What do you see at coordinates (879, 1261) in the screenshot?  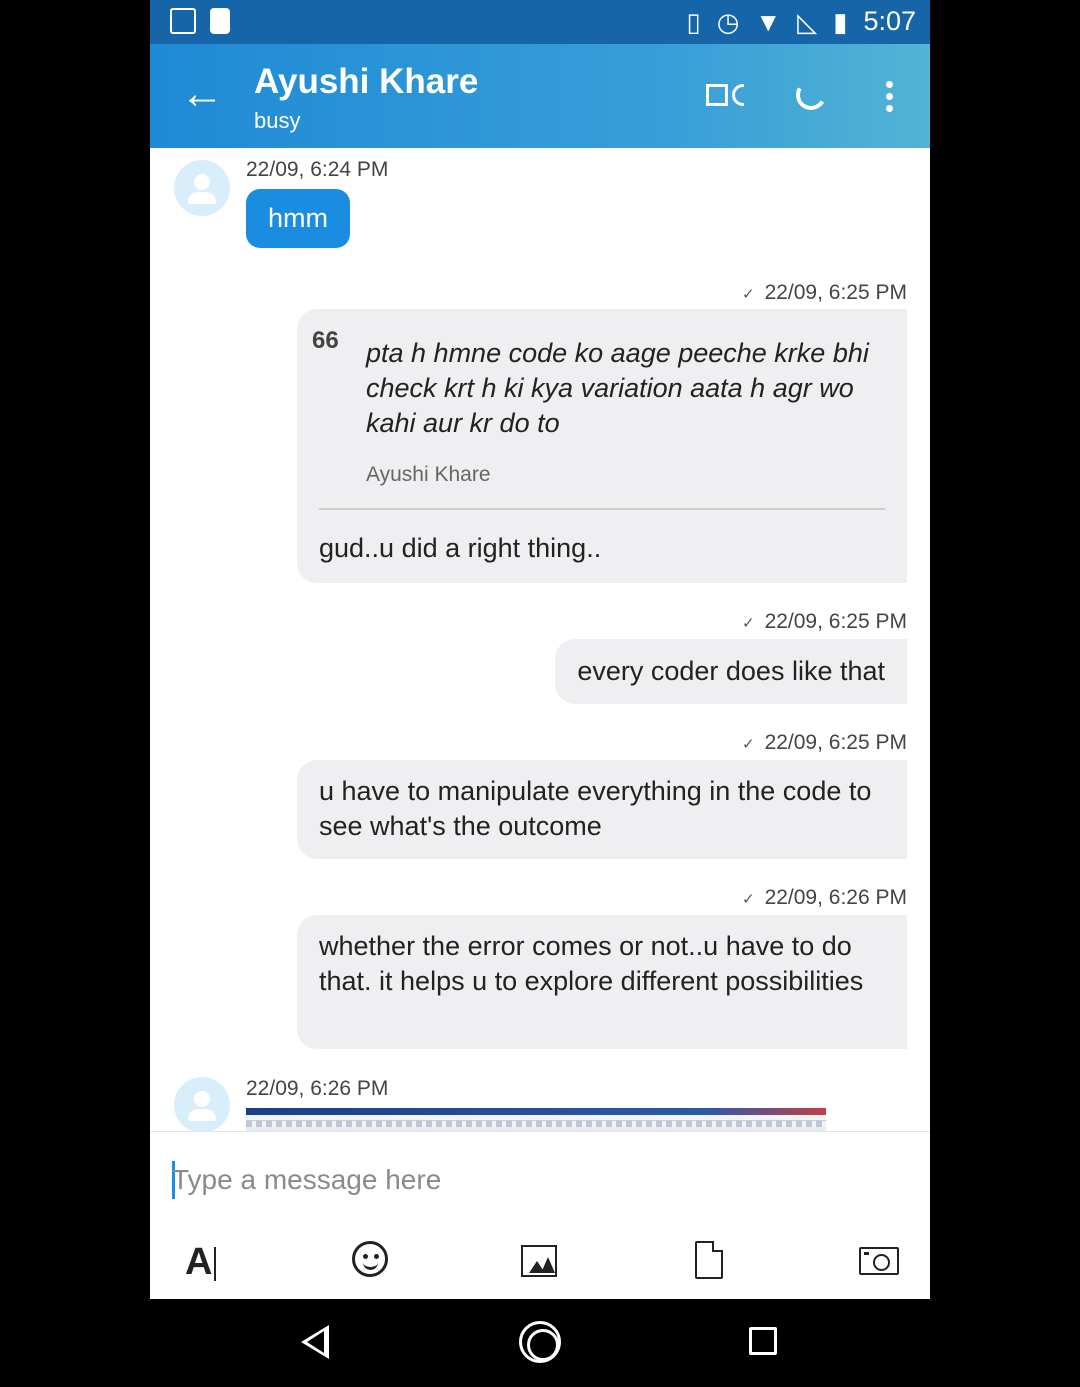 I see `camera-icon` at bounding box center [879, 1261].